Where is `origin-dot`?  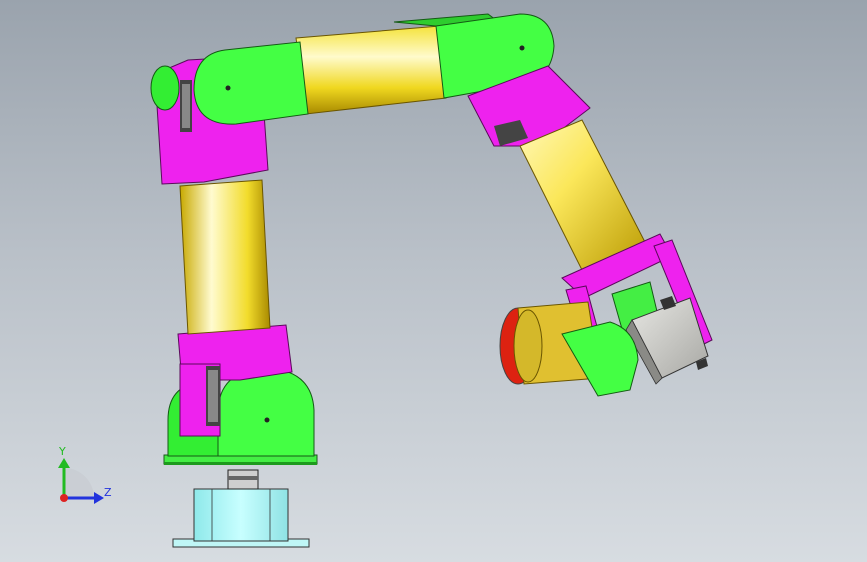
origin-dot is located at coordinates (64, 498).